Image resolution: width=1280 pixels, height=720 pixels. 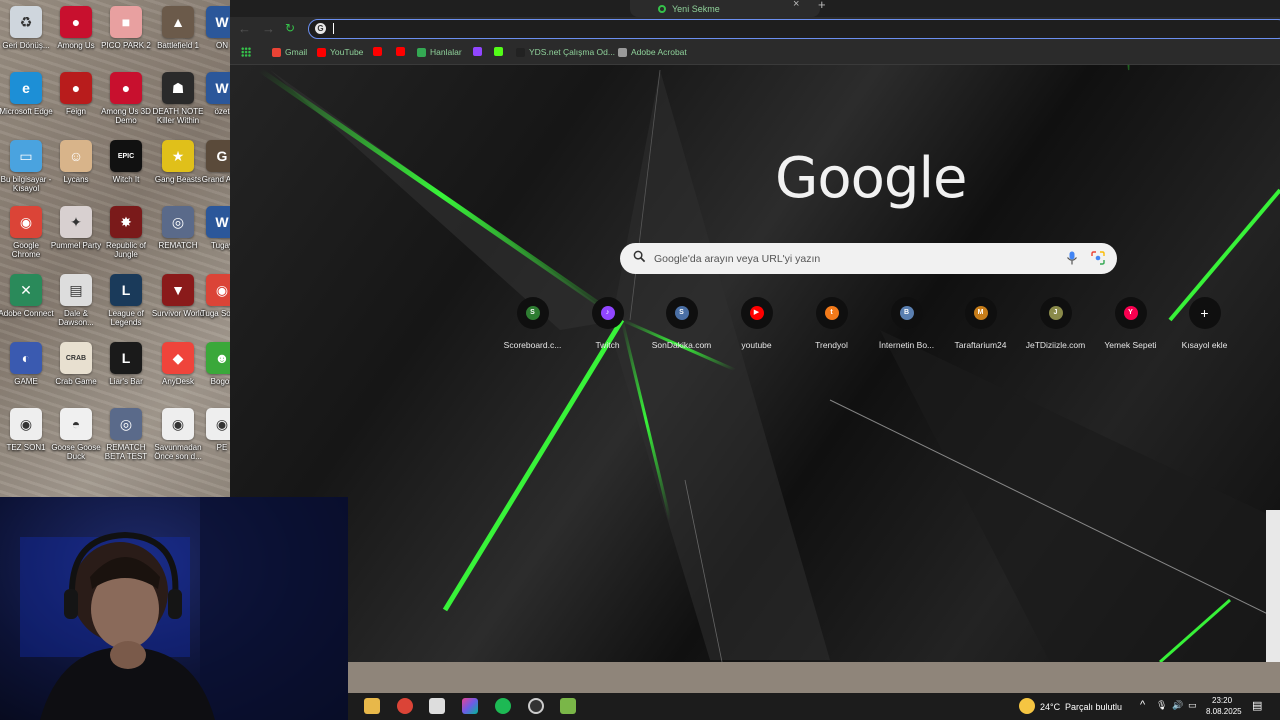 I want to click on desktop-icon: ✦ Pummel Party, so click(x=76, y=228).